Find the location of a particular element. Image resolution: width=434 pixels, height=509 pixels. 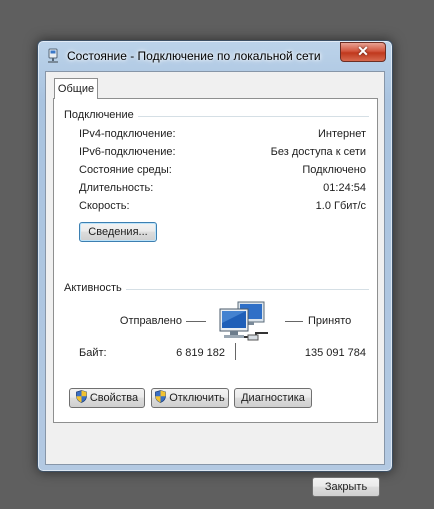

activity-heading: Активность is located at coordinates (95, 288).